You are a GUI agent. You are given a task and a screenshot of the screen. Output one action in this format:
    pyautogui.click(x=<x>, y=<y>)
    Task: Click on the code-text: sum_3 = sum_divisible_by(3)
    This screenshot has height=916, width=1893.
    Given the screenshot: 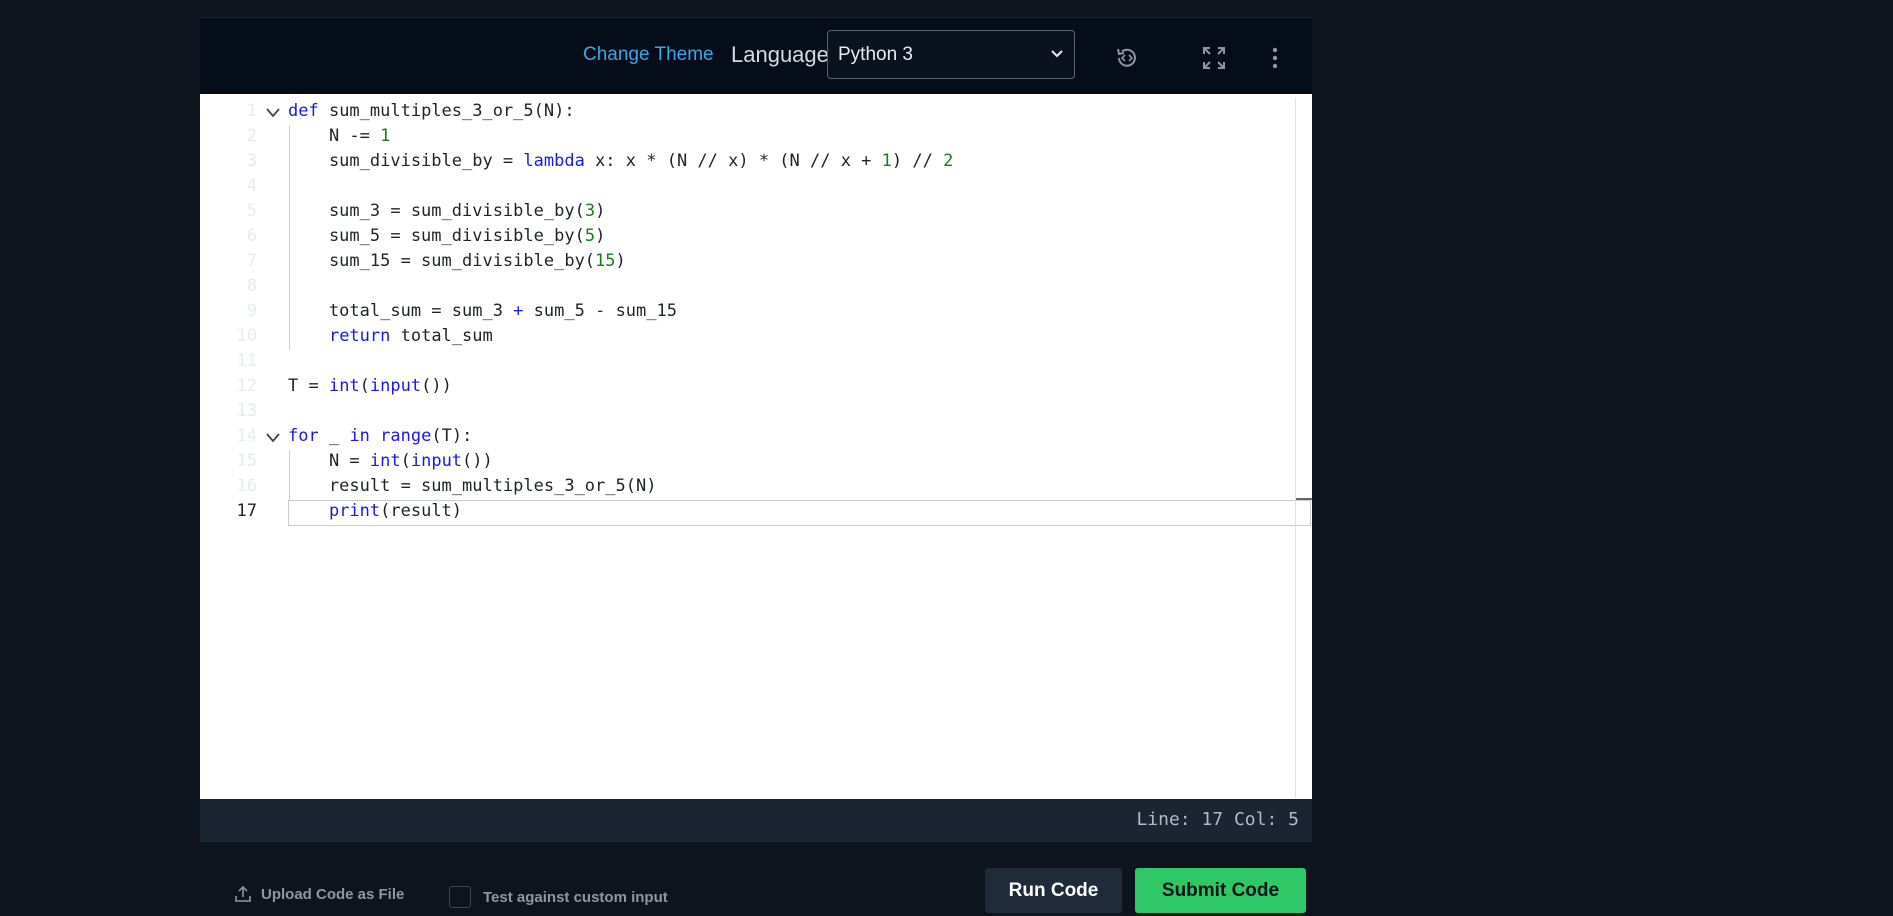 What is the action you would take?
    pyautogui.click(x=446, y=211)
    